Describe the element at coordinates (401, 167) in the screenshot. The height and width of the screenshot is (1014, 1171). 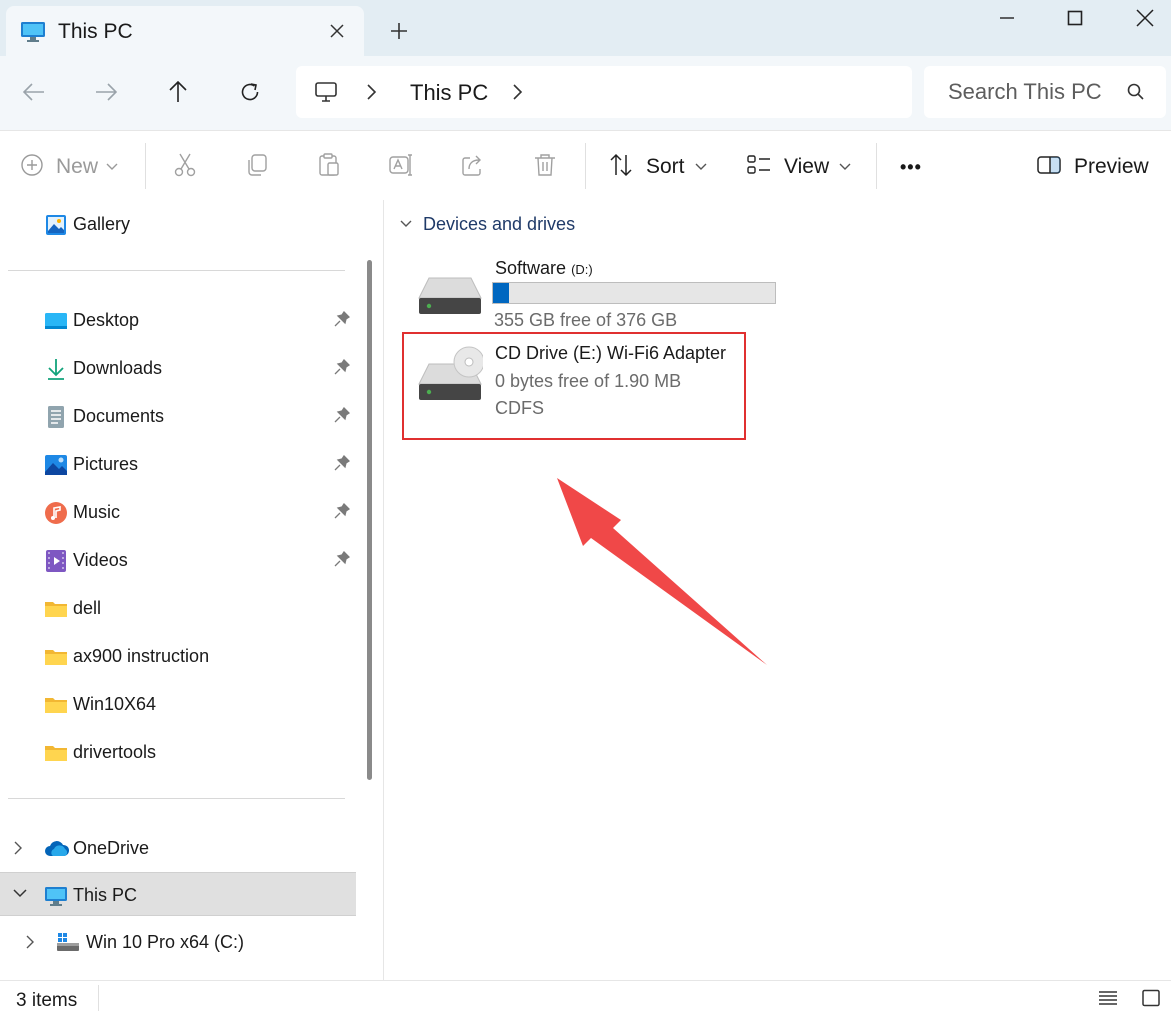
I see `rename-button` at that location.